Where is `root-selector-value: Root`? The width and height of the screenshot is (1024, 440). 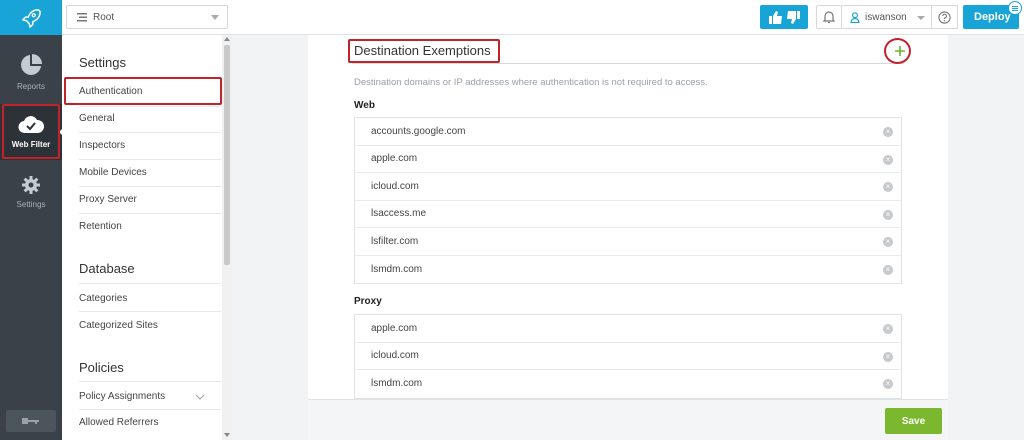
root-selector-value: Root is located at coordinates (104, 17).